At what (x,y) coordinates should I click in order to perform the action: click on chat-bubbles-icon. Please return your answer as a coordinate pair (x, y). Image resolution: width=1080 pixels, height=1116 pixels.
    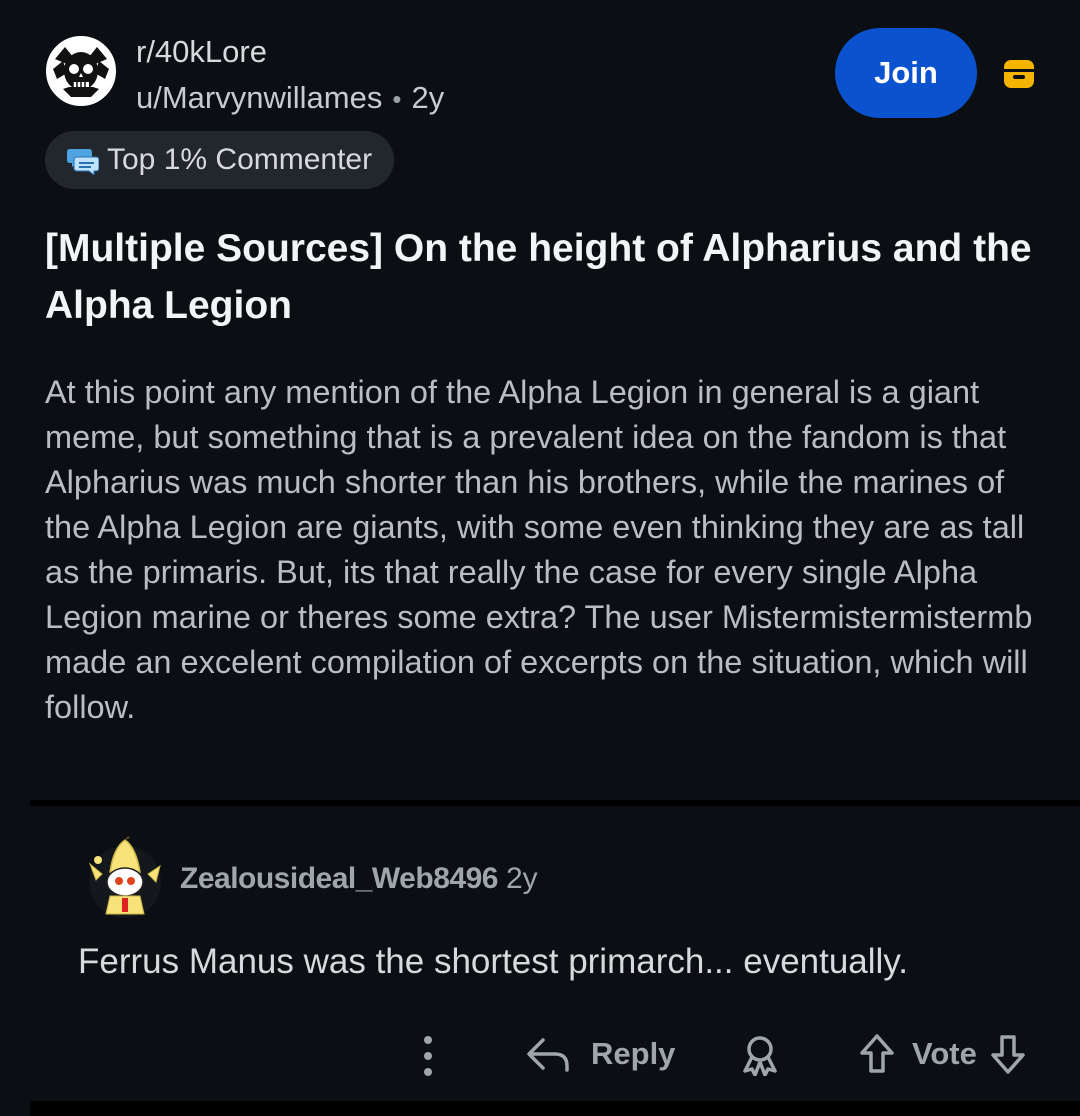
    Looking at the image, I should click on (83, 162).